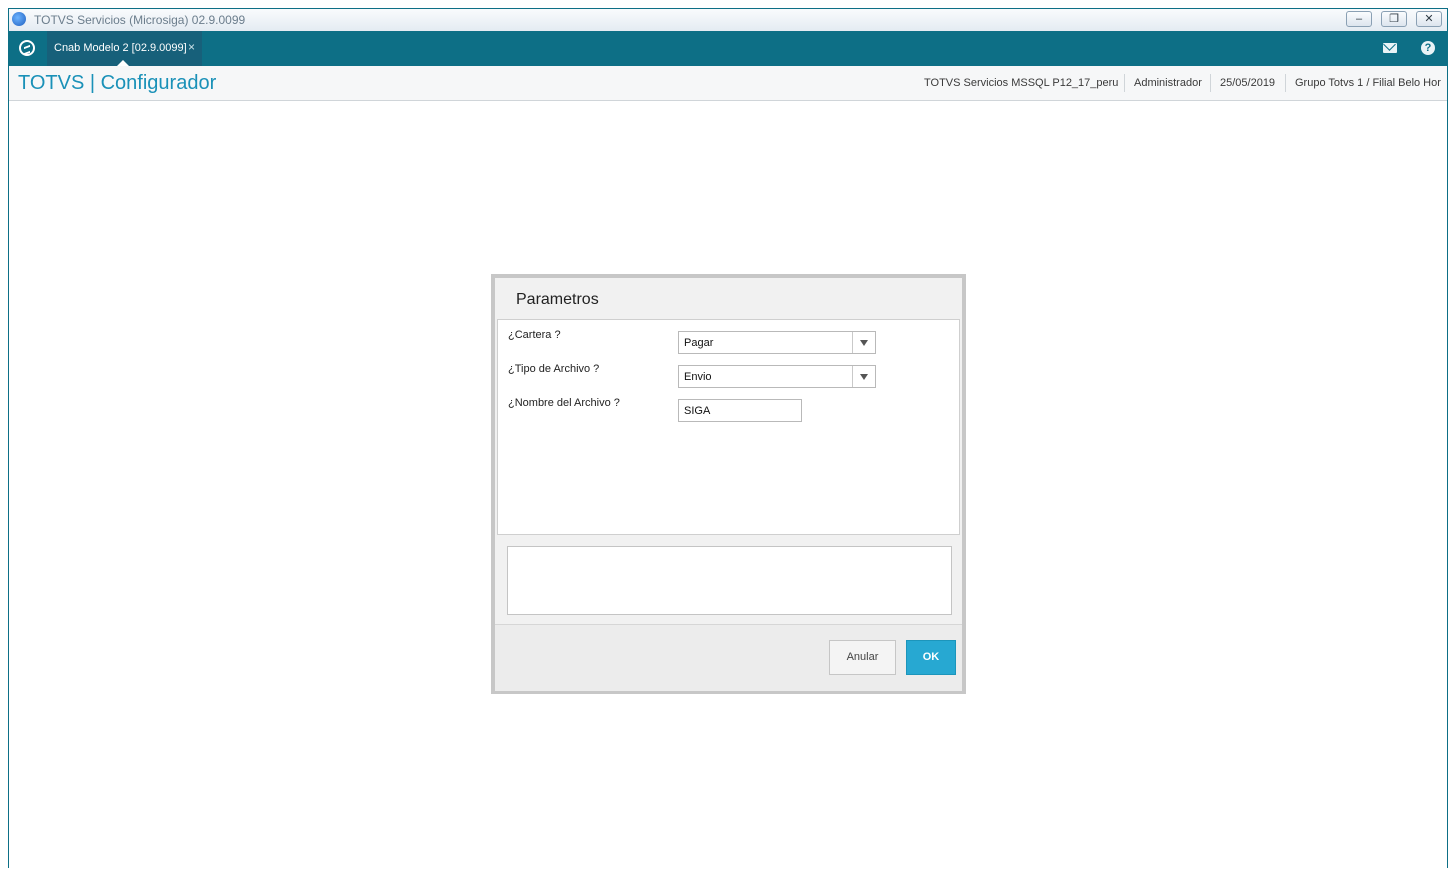 The height and width of the screenshot is (876, 1456). Describe the element at coordinates (140, 20) in the screenshot. I see `window-title: TOTVS Servicios (Microsiga) 02.9.0099` at that location.